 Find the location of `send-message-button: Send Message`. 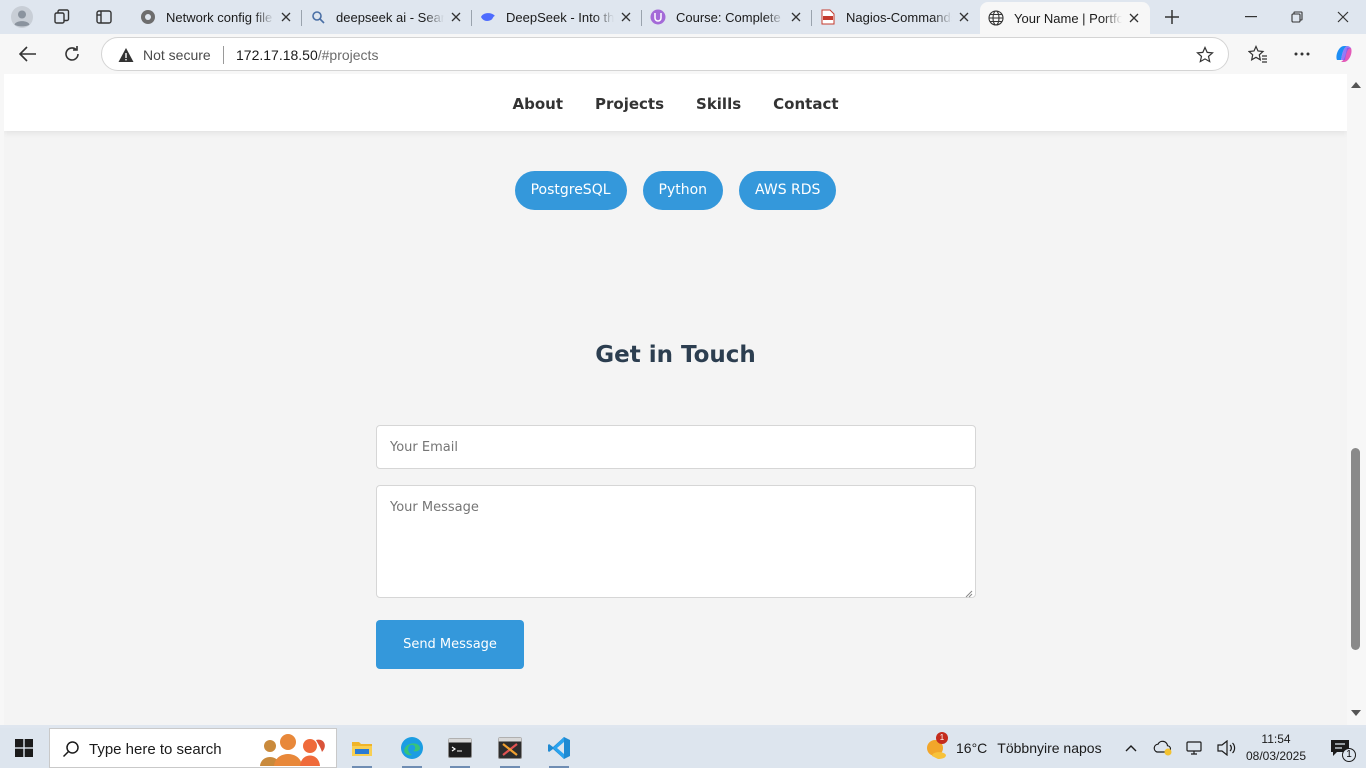

send-message-button: Send Message is located at coordinates (450, 644).